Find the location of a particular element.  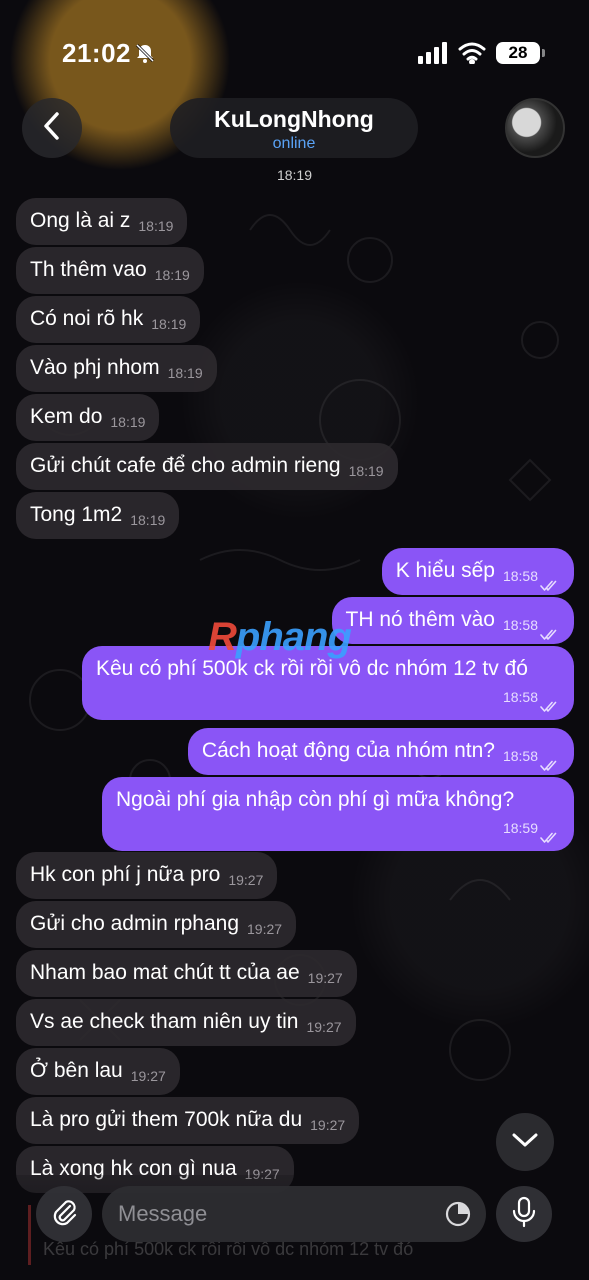

status-bar: 21:02 28 is located at coordinates (294, 50).